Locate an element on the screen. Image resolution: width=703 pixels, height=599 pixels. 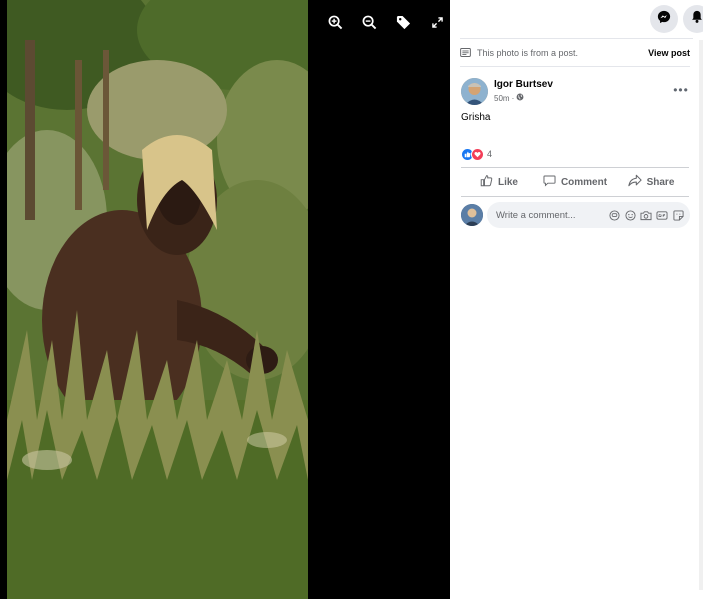
messenger-button is located at coordinates (664, 19).